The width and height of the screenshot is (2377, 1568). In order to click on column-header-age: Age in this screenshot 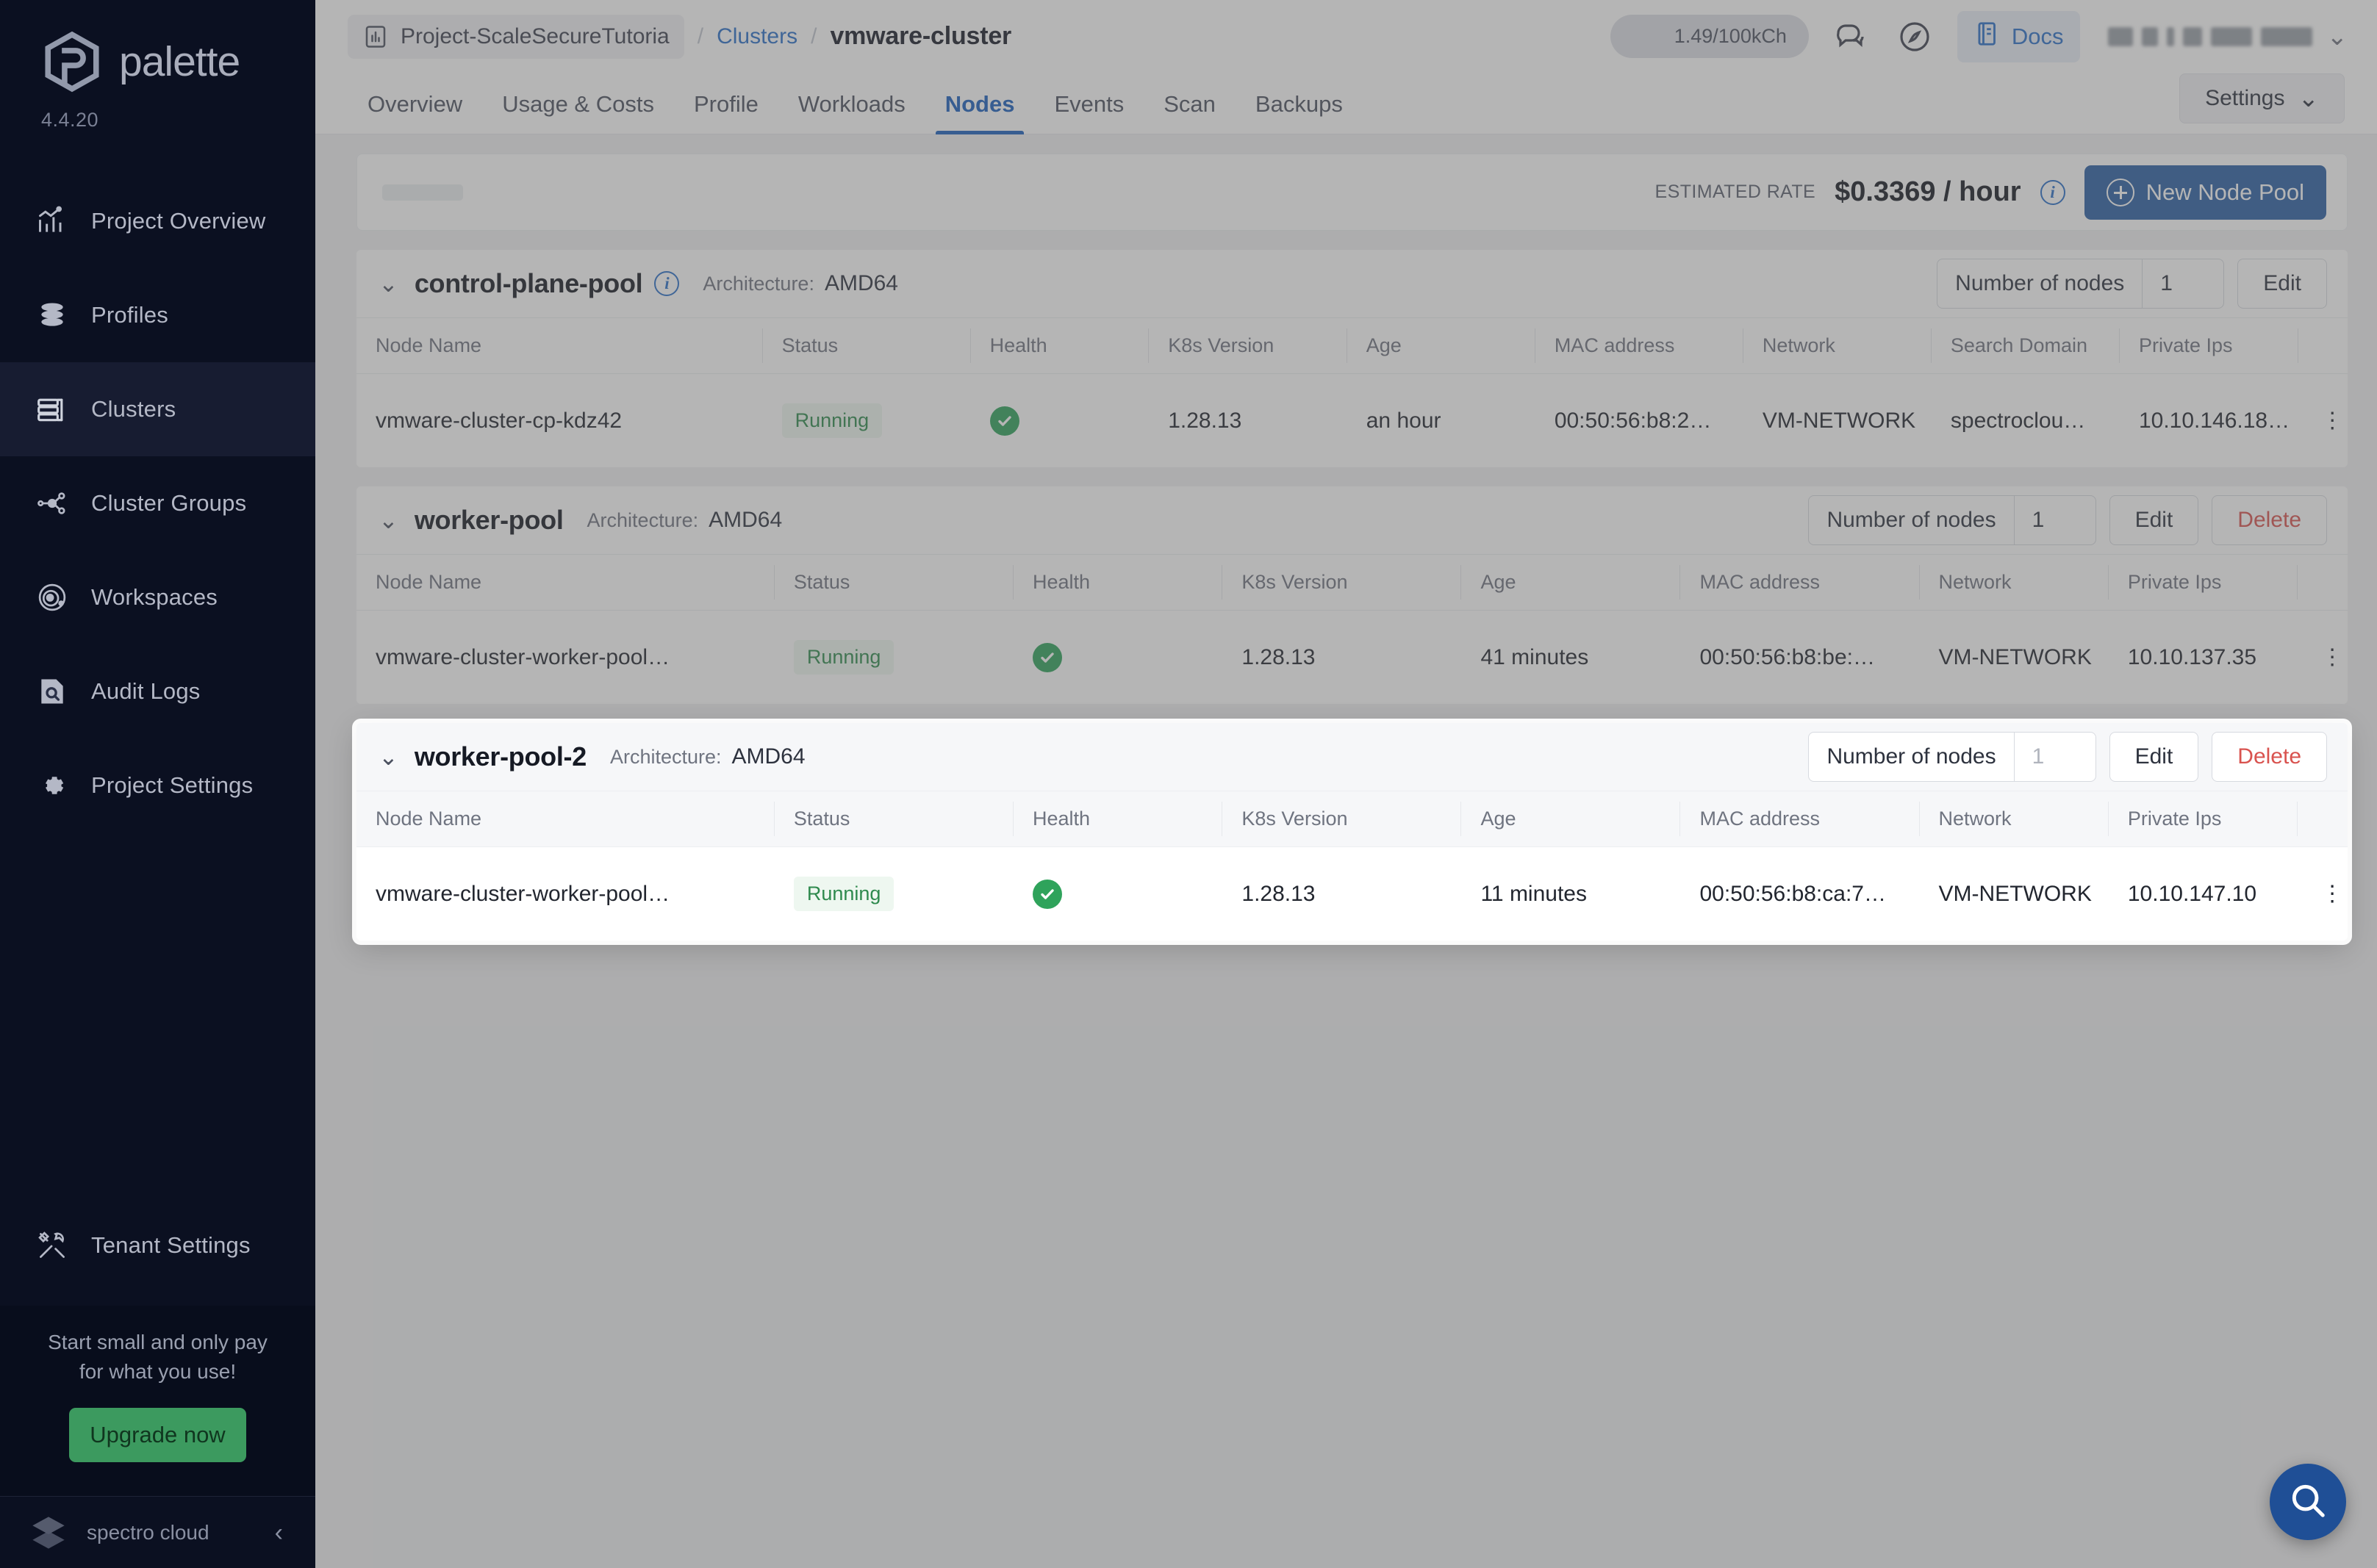, I will do `click(1440, 345)`.